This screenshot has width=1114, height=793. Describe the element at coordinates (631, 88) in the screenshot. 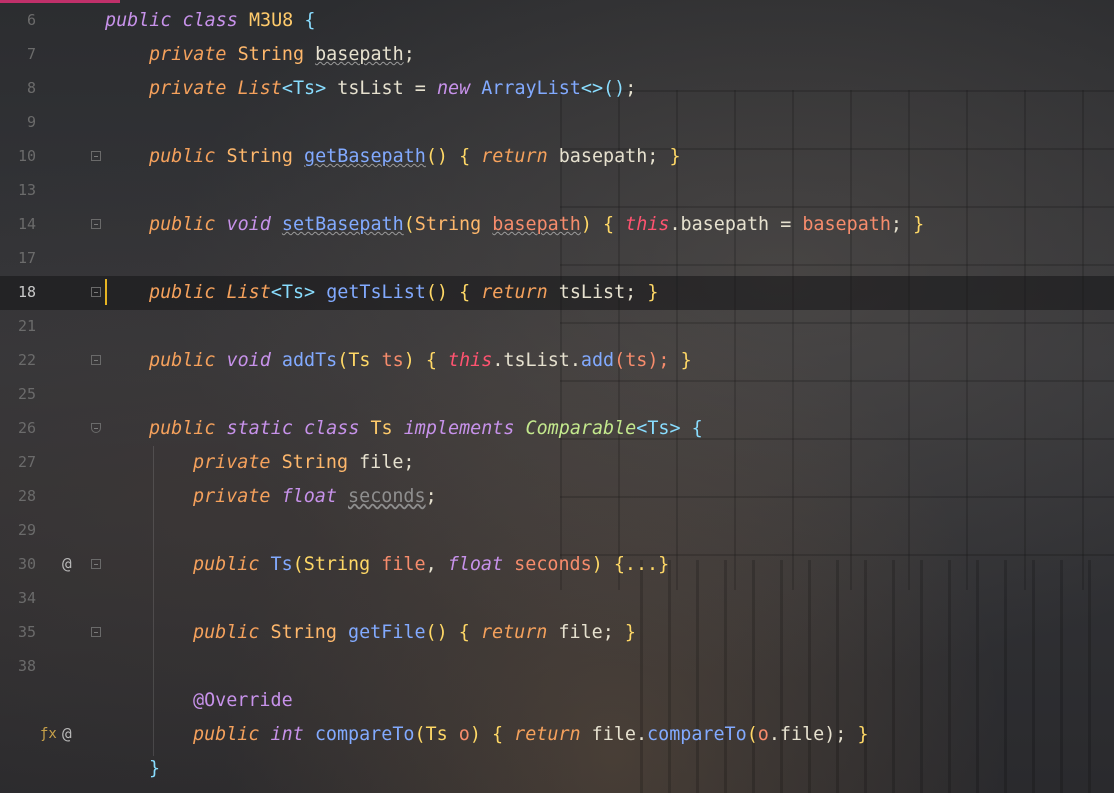

I see `token-punct: ;` at that location.